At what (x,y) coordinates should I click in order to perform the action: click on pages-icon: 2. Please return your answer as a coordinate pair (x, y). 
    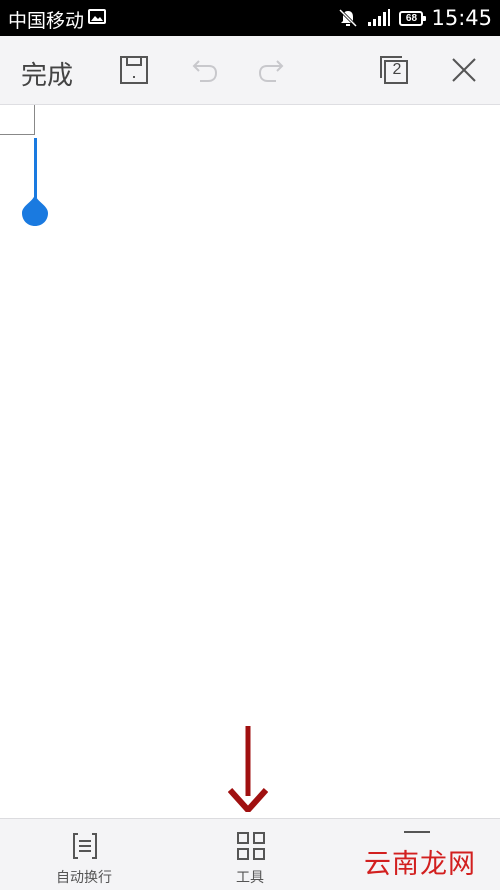
    Looking at the image, I should click on (394, 70).